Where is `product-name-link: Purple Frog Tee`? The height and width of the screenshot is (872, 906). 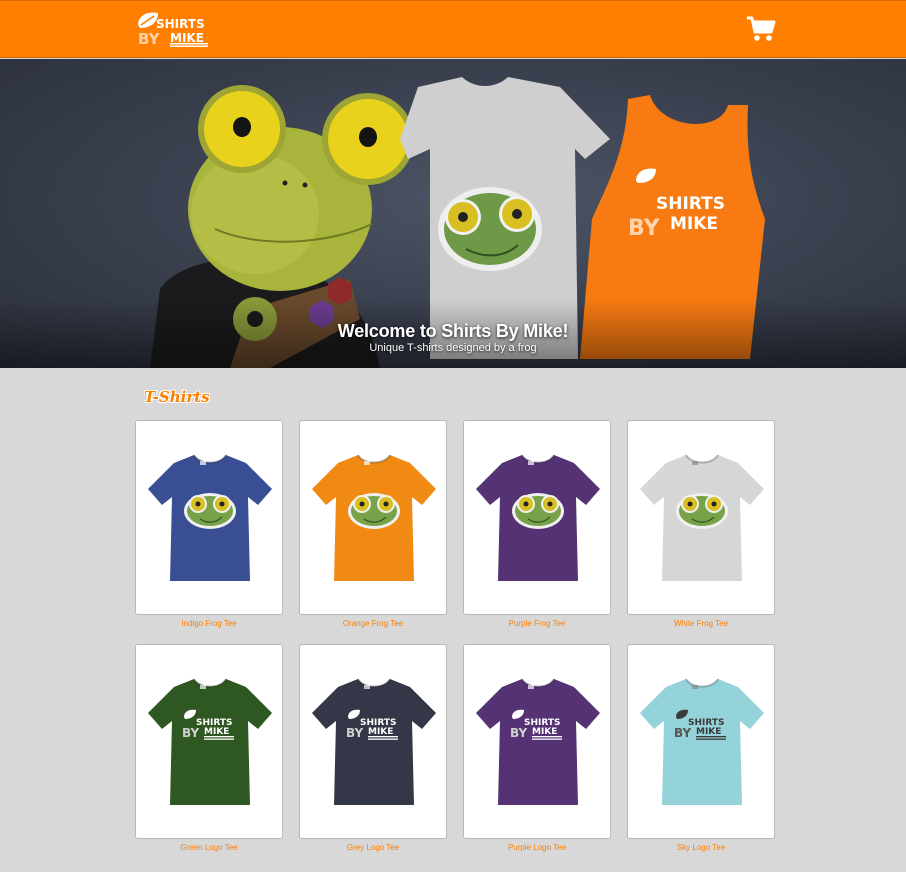
product-name-link: Purple Frog Tee is located at coordinates (537, 623).